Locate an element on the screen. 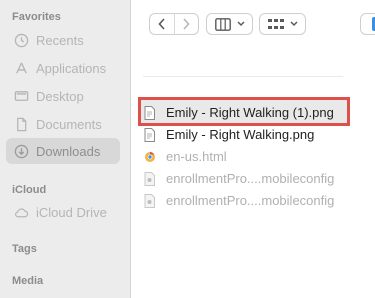 The width and height of the screenshot is (375, 298). file-row: Emily - Right Walking (1).png is located at coordinates (258, 112).